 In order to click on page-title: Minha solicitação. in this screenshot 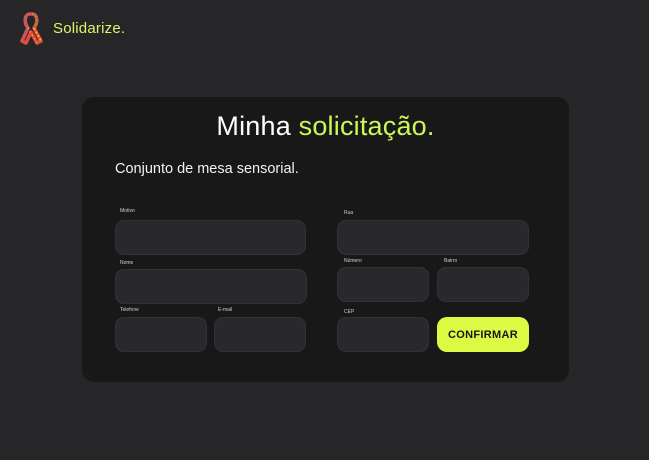, I will do `click(325, 126)`.